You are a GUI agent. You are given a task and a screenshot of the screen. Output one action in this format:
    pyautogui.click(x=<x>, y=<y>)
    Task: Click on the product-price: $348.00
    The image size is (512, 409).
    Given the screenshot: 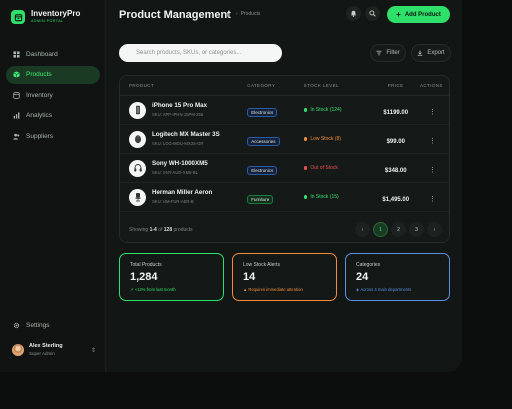 What is the action you would take?
    pyautogui.click(x=395, y=171)
    